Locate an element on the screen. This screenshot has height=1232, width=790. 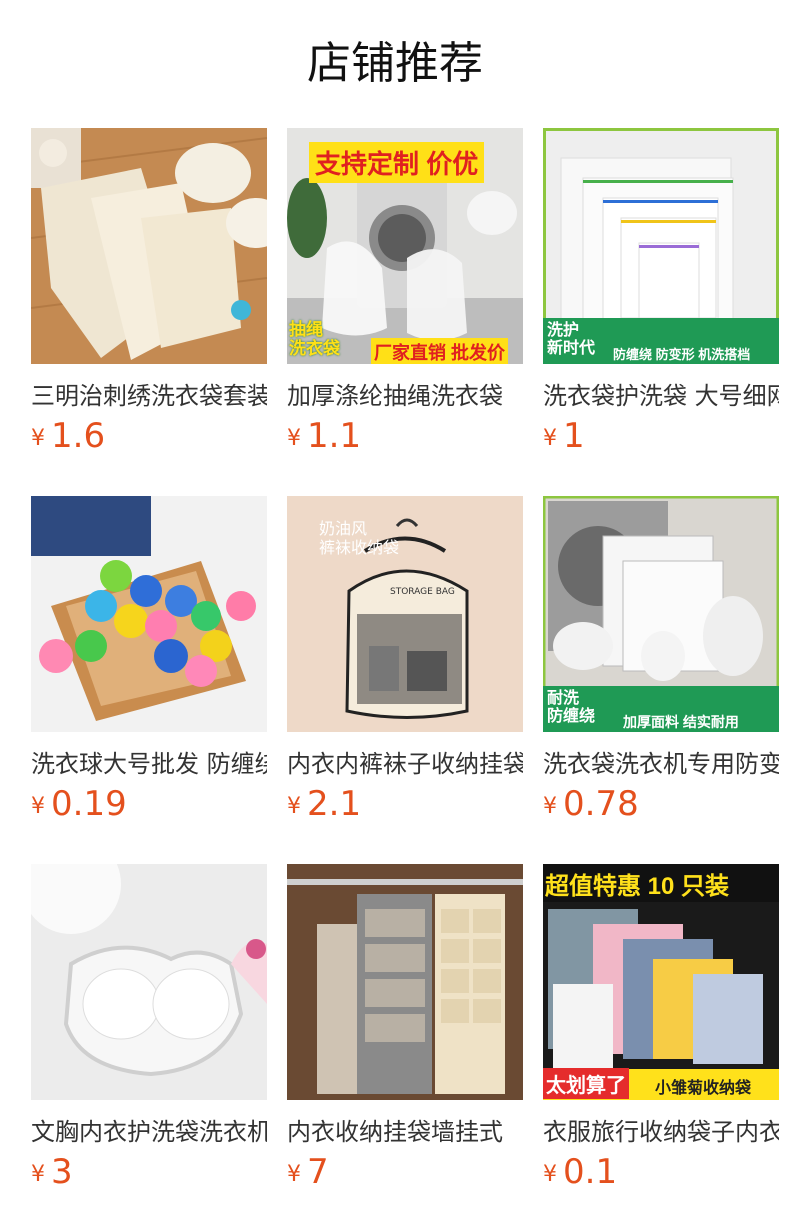
svg-text: STORAGE BAG is located at coordinates (422, 592).